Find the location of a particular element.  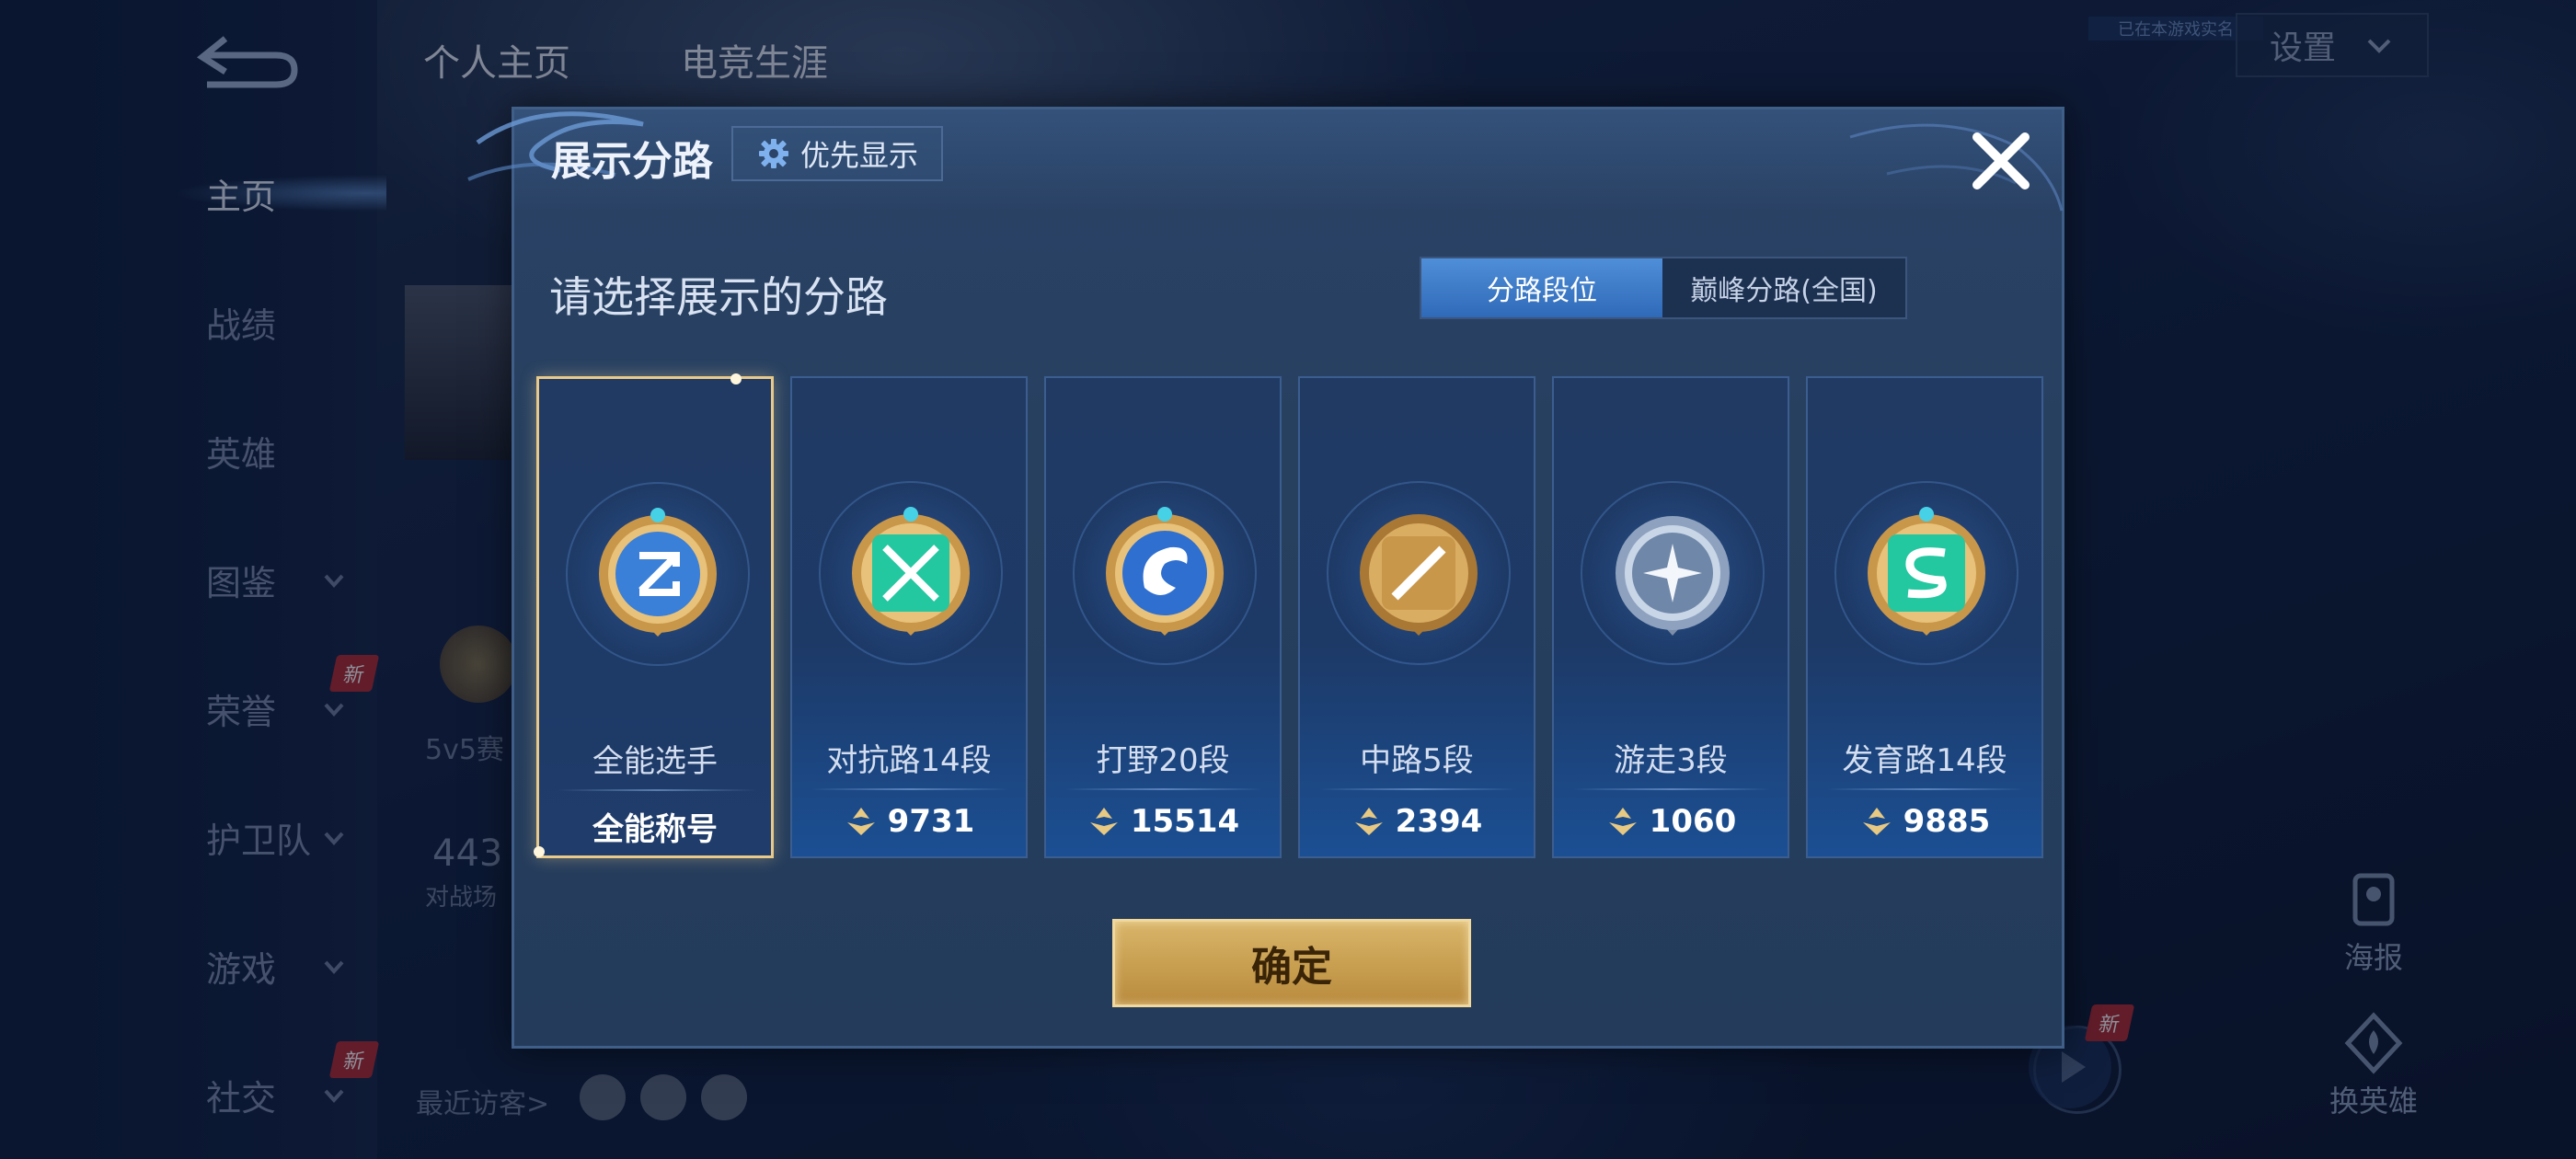

lane-card-farm: 发育路14段 9885 is located at coordinates (1924, 617).